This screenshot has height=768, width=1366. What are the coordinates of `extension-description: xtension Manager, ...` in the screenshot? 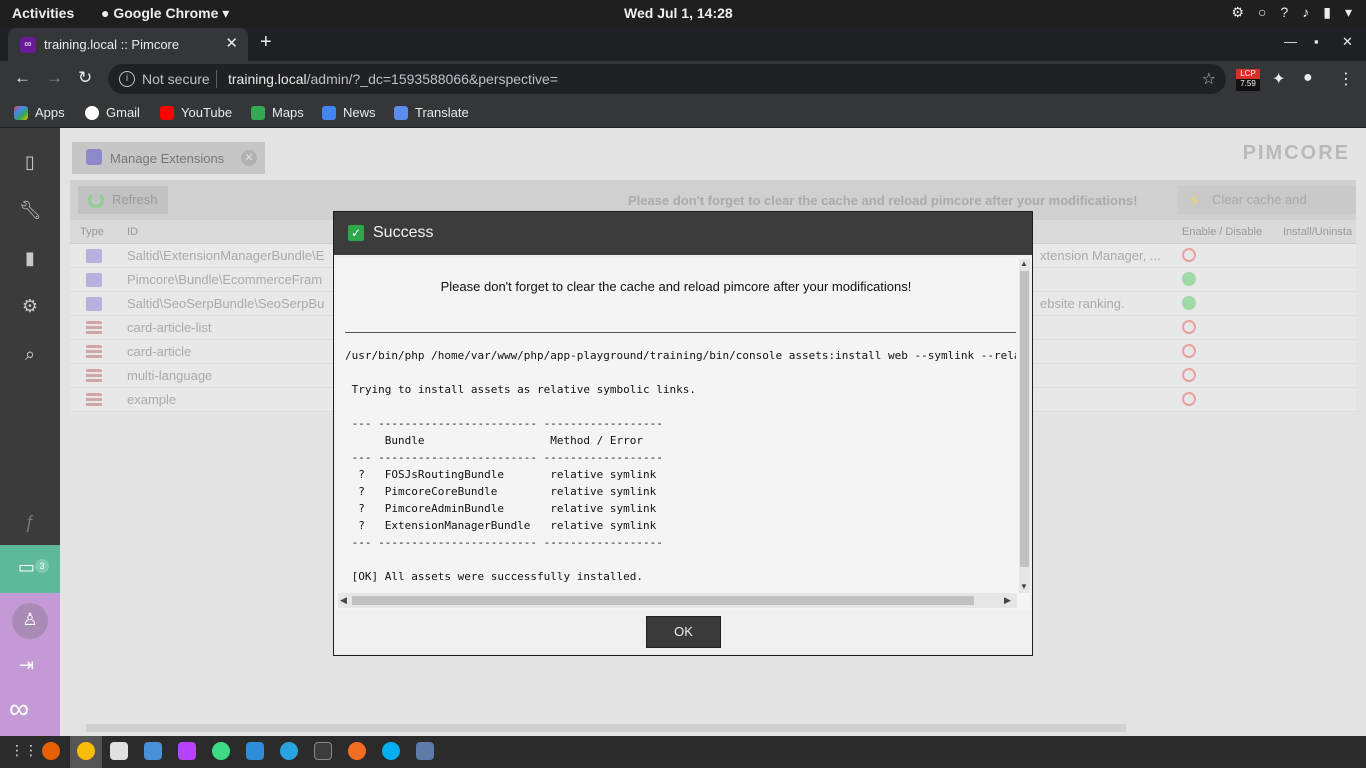 It's located at (1100, 255).